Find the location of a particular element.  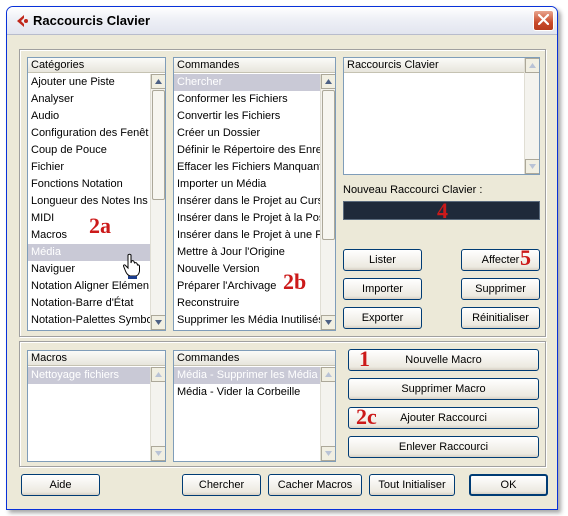

categories-header: Catégories is located at coordinates (96, 65).